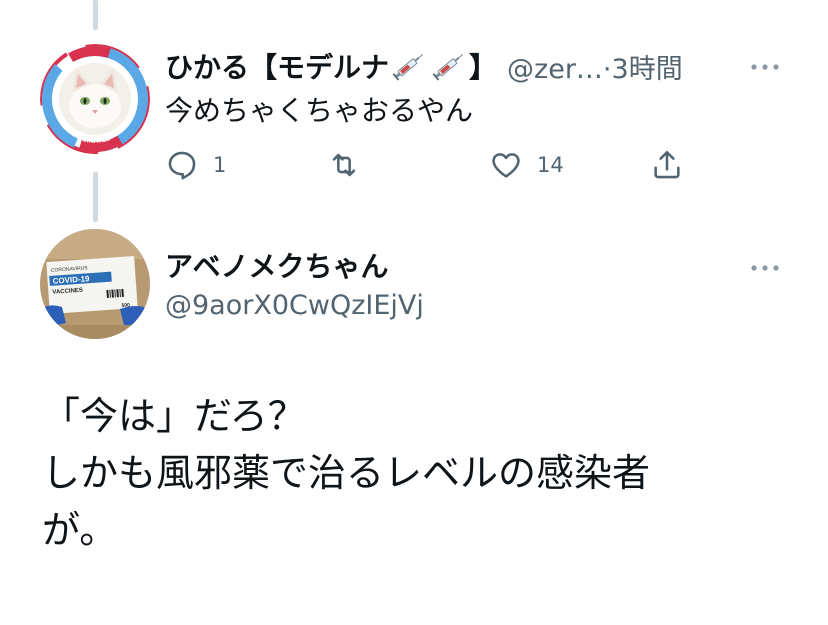 Image resolution: width=828 pixels, height=625 pixels. What do you see at coordinates (344, 165) in the screenshot?
I see `retweet-icon` at bounding box center [344, 165].